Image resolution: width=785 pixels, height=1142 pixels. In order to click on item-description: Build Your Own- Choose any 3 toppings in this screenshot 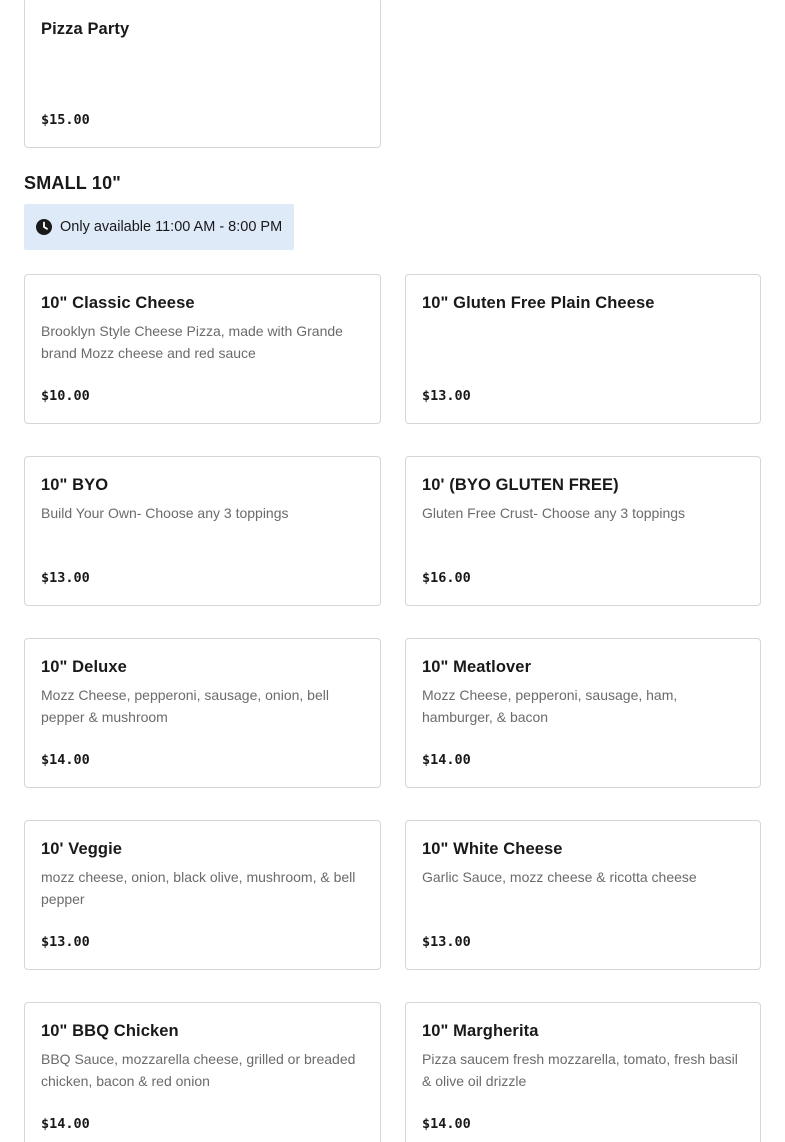, I will do `click(165, 513)`.